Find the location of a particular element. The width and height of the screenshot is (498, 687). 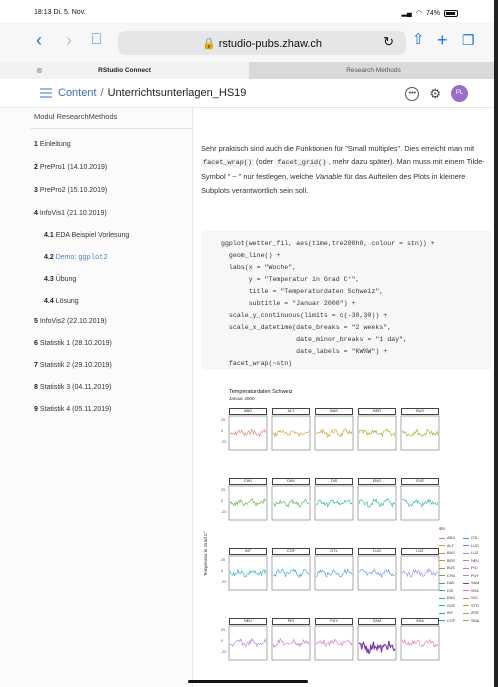

address-bar: 🔒 rstudio-pubs.zhaw.ch ↻ is located at coordinates (262, 43).